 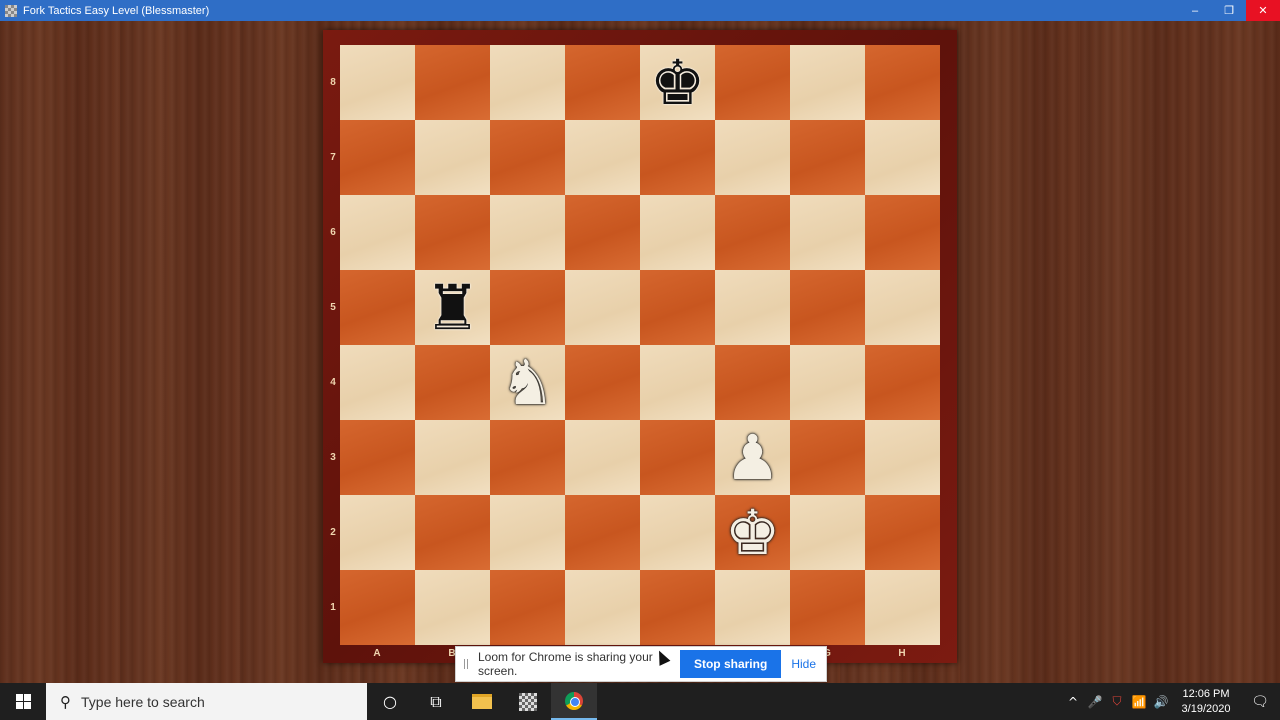 I want to click on minimize-button: –, so click(x=1195, y=10).